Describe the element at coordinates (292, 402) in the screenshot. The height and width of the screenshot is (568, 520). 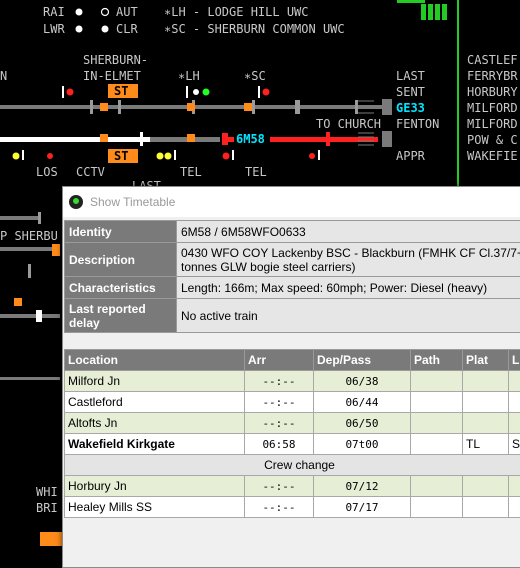
I see `table-row: Castleford --:-- 06/44` at that location.